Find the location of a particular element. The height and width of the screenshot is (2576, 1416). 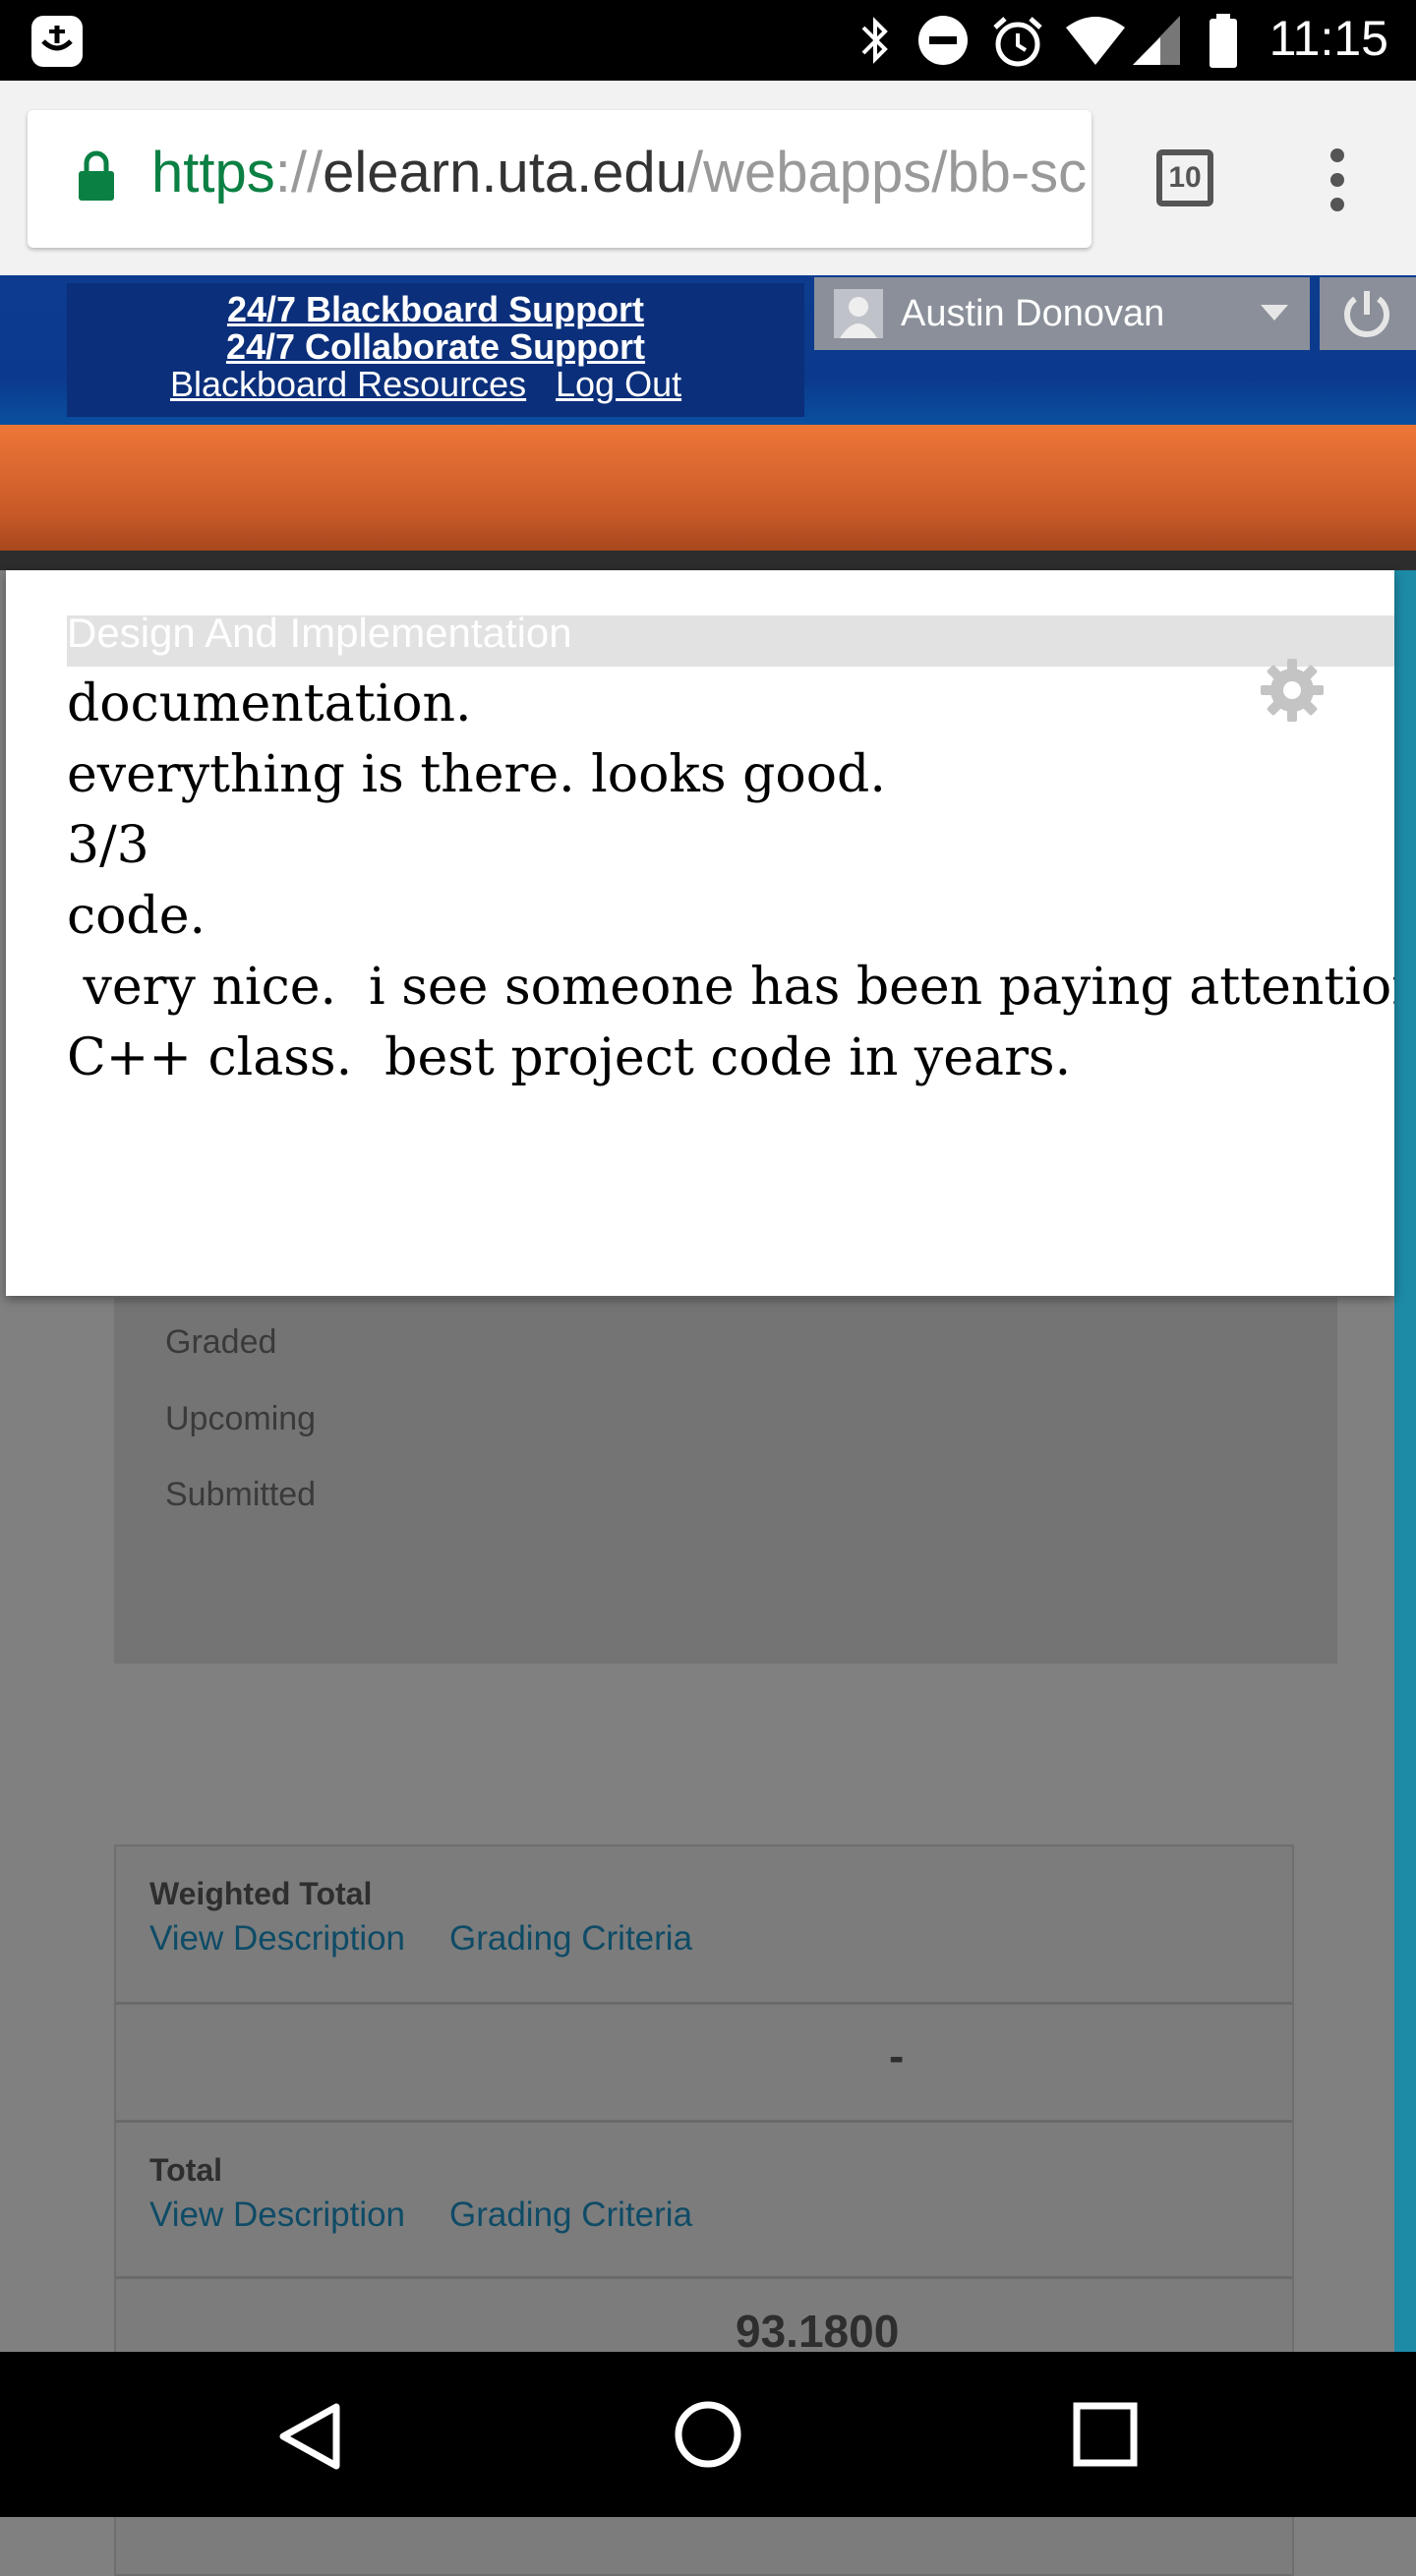

url-text: https://elearn.uta.edu/webapps/bb-sc is located at coordinates (619, 172).